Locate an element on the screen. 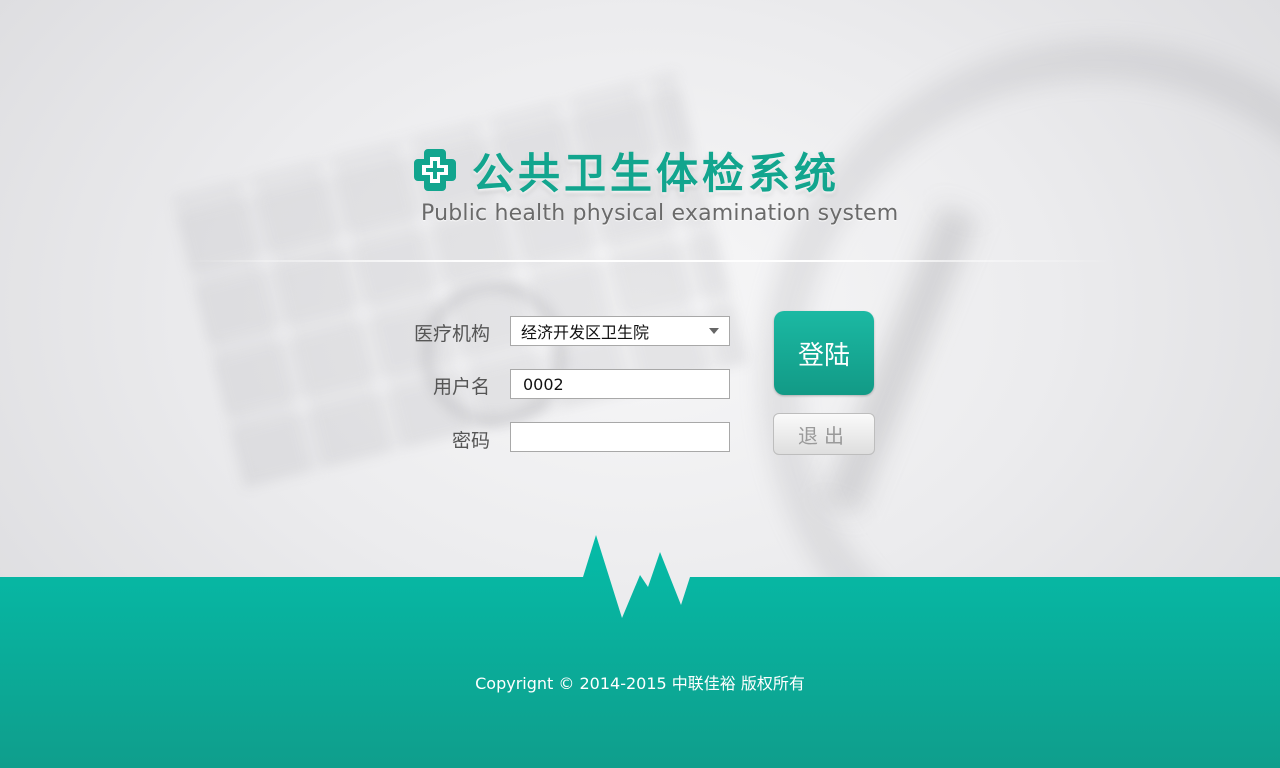  password-field-box is located at coordinates (620, 437).